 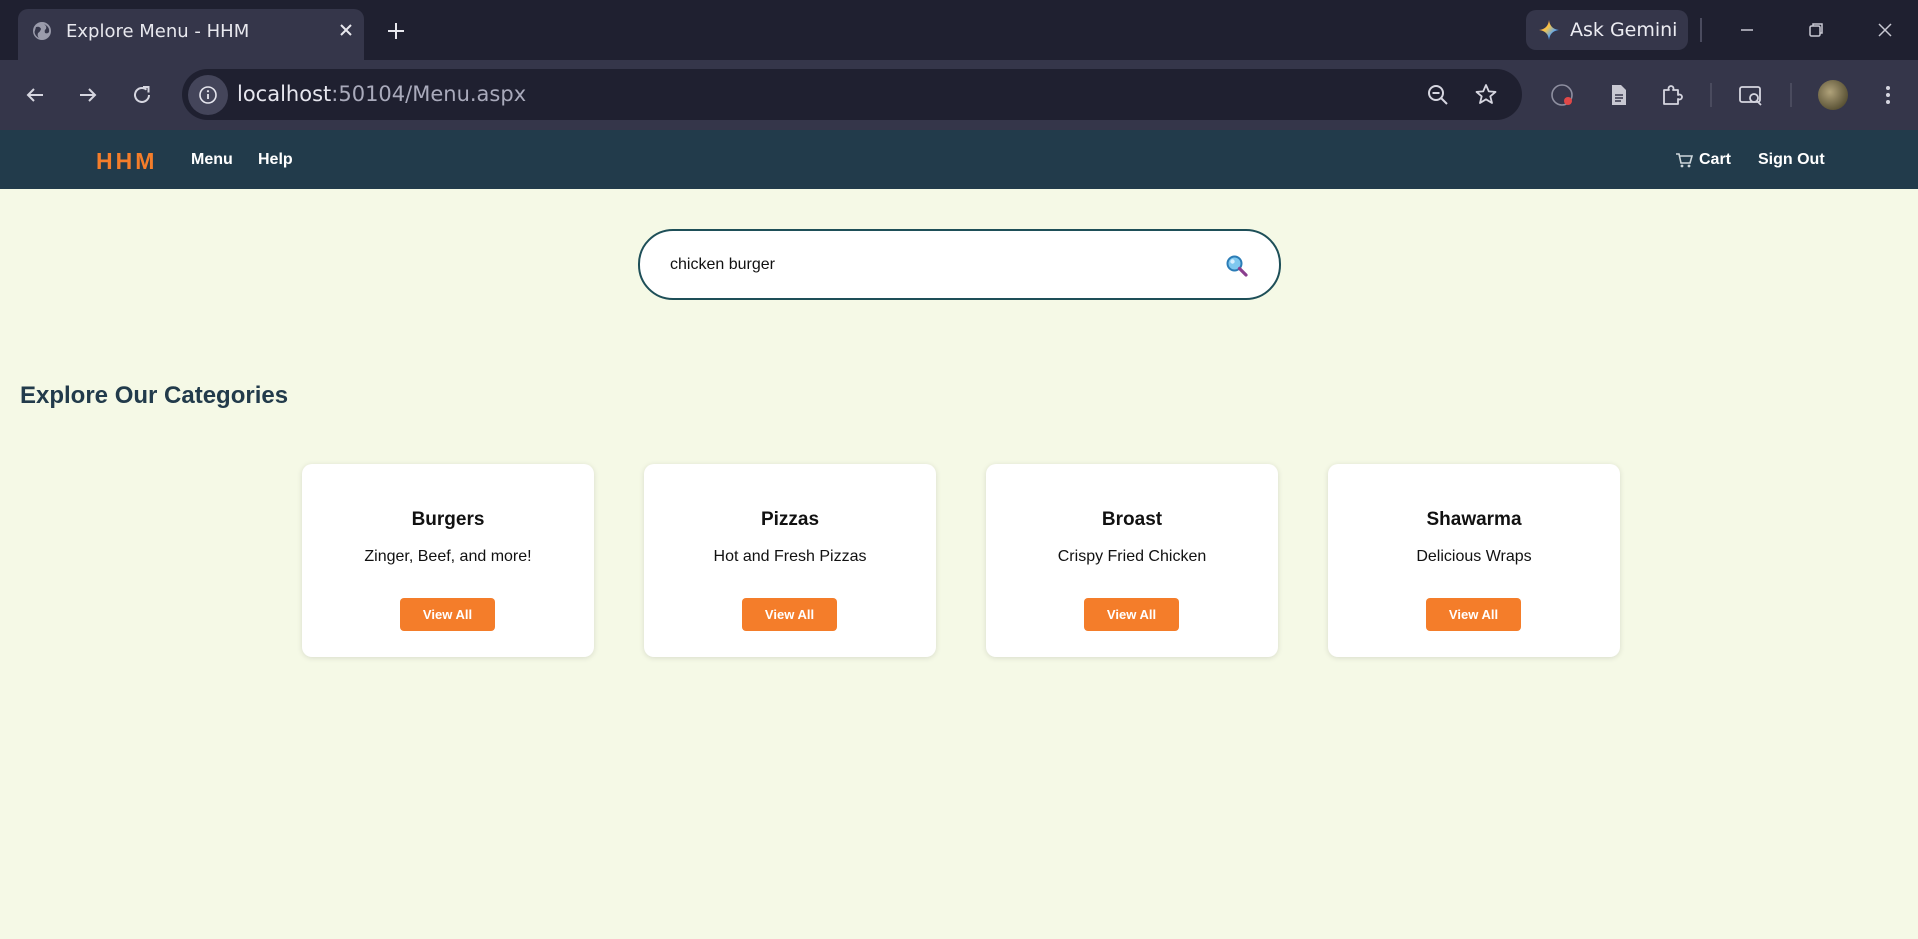 What do you see at coordinates (284, 94) in the screenshot?
I see `url-host: localhost` at bounding box center [284, 94].